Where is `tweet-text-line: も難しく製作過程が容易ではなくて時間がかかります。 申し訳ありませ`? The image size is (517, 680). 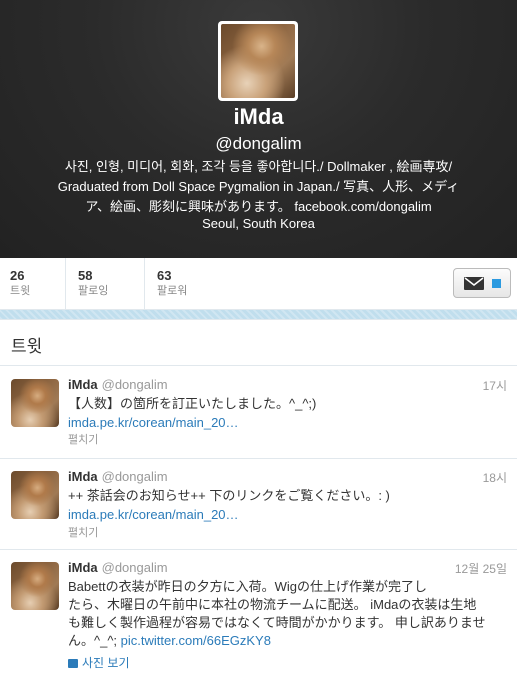 tweet-text-line: も難しく製作過程が容易ではなくて時間がかかります。 申し訳ありませ is located at coordinates (277, 622).